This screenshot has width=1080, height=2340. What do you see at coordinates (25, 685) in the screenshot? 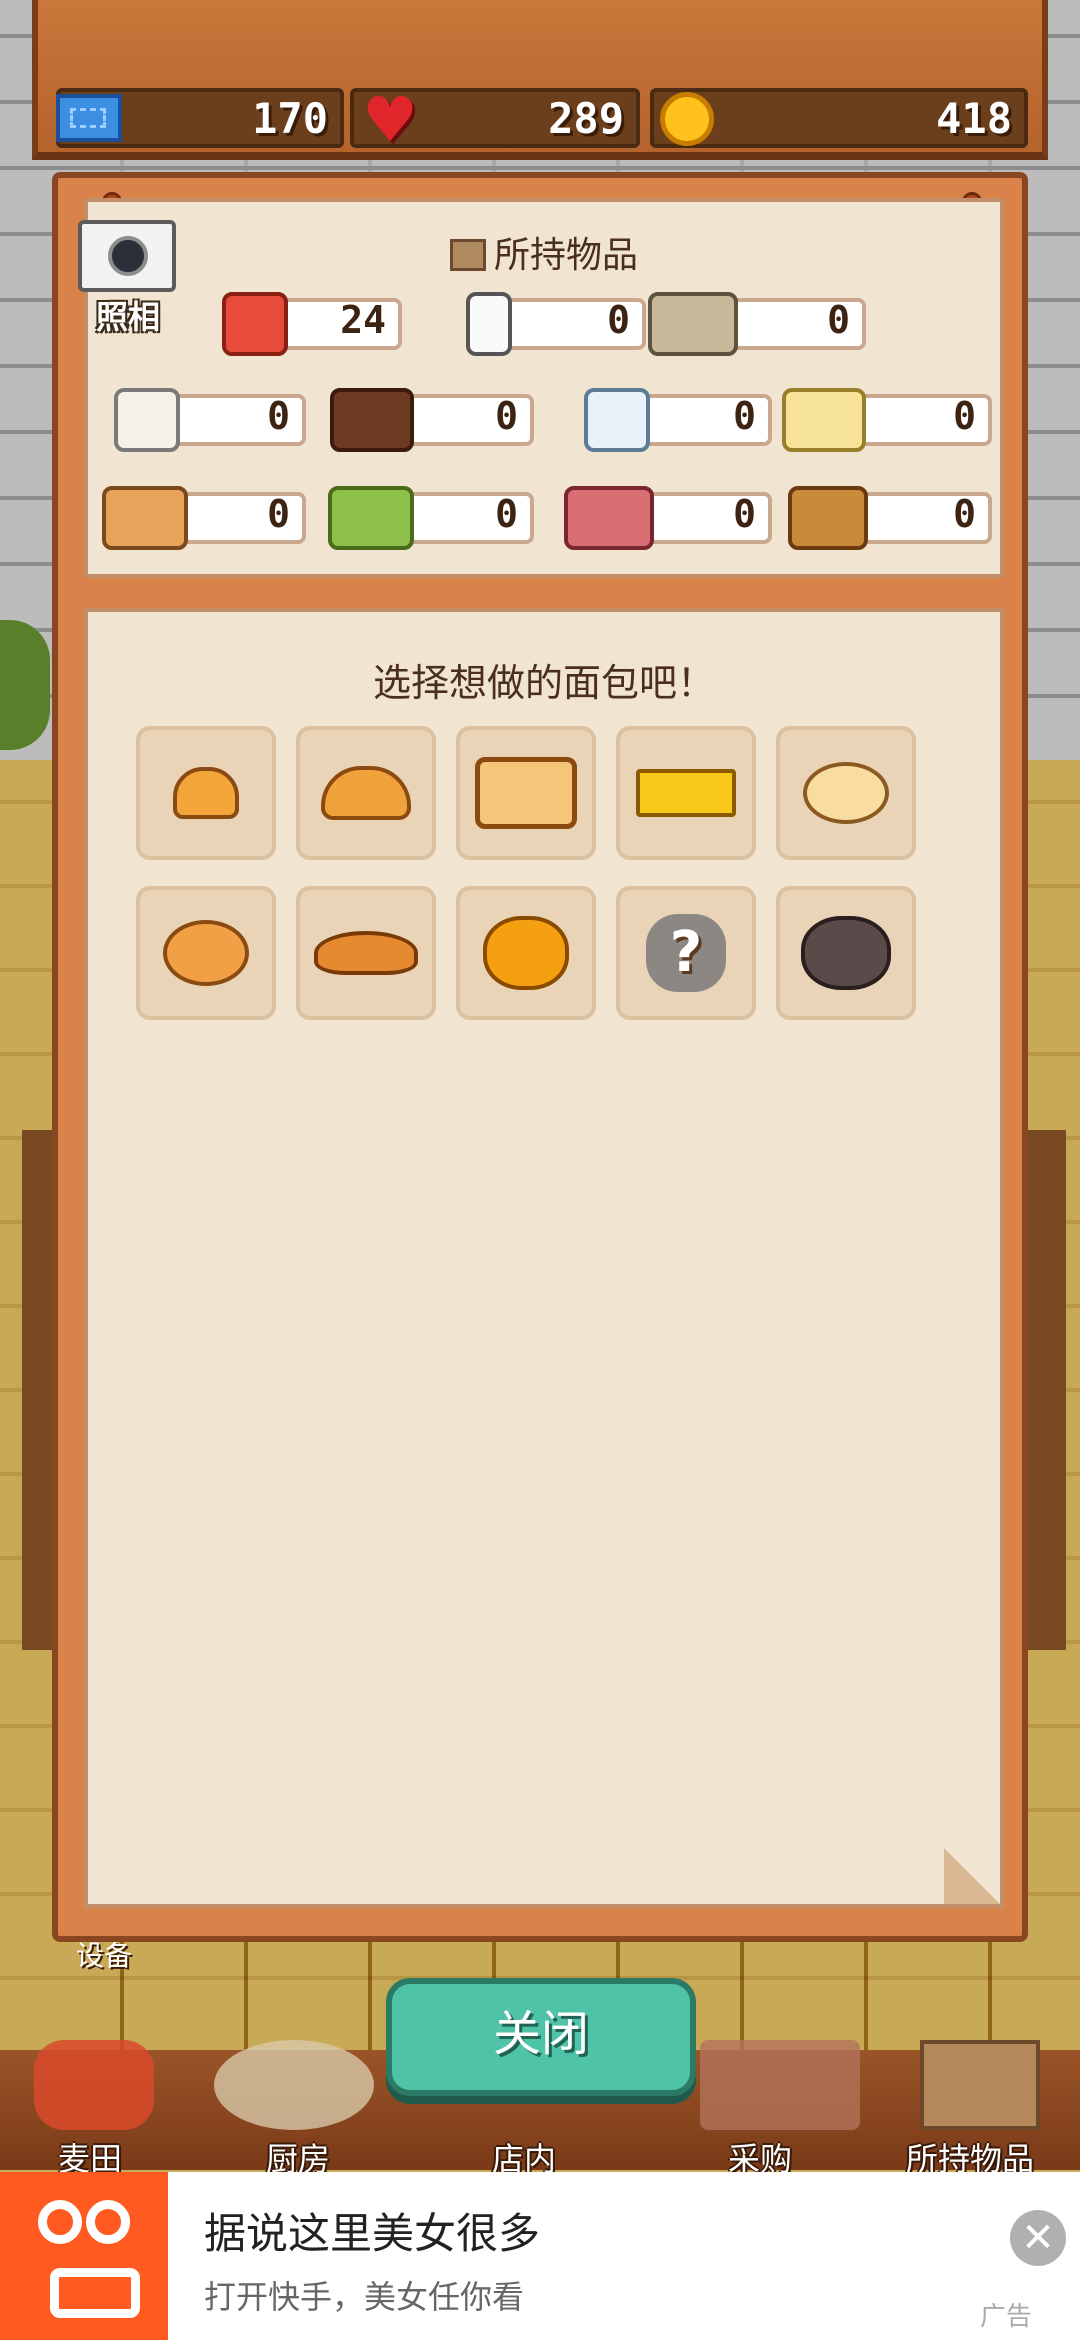
I see `background-bush` at bounding box center [25, 685].